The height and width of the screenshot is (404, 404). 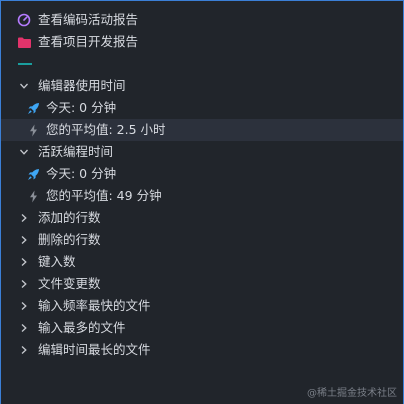 What do you see at coordinates (202, 196) in the screenshot?
I see `active-coding-average-item: 您的平均值: 49 分钟` at bounding box center [202, 196].